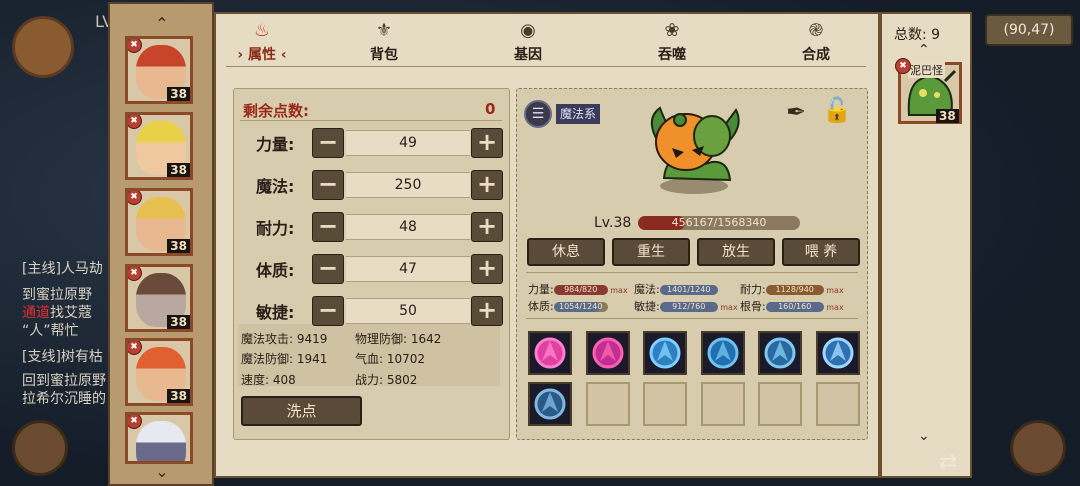 Image resolution: width=1080 pixels, height=486 pixels. I want to click on quest-line: 拉希尔沉睡的, so click(64, 398).